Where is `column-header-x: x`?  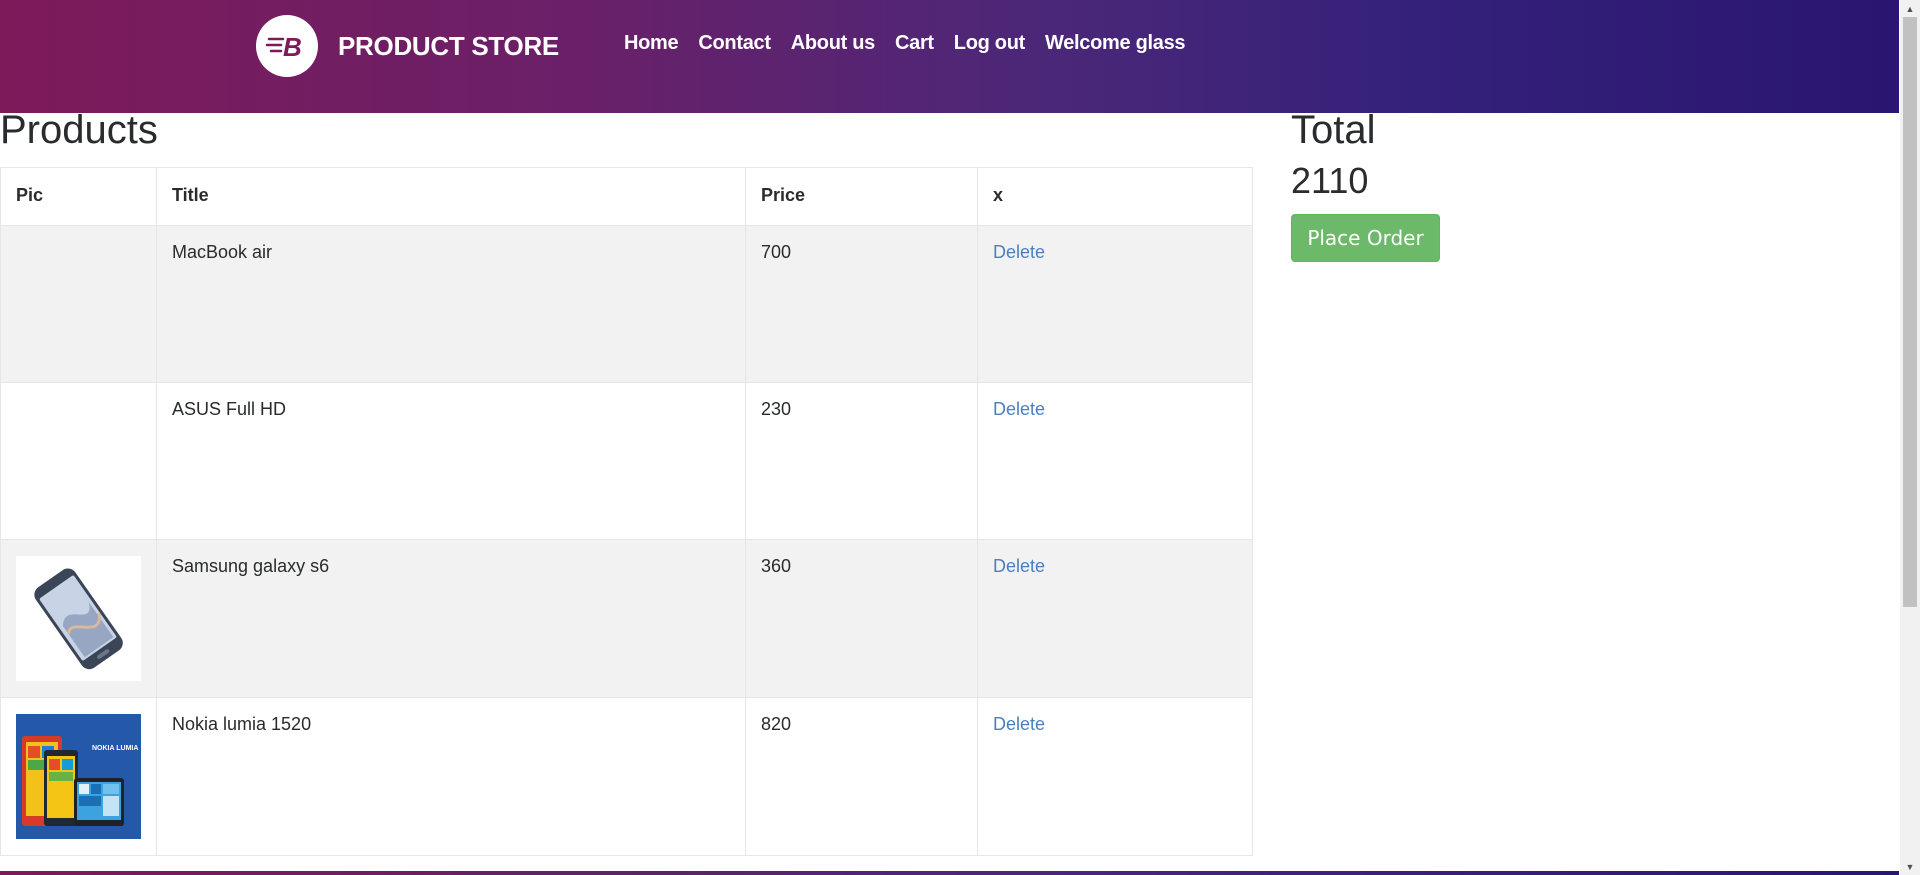
column-header-x: x is located at coordinates (1115, 196).